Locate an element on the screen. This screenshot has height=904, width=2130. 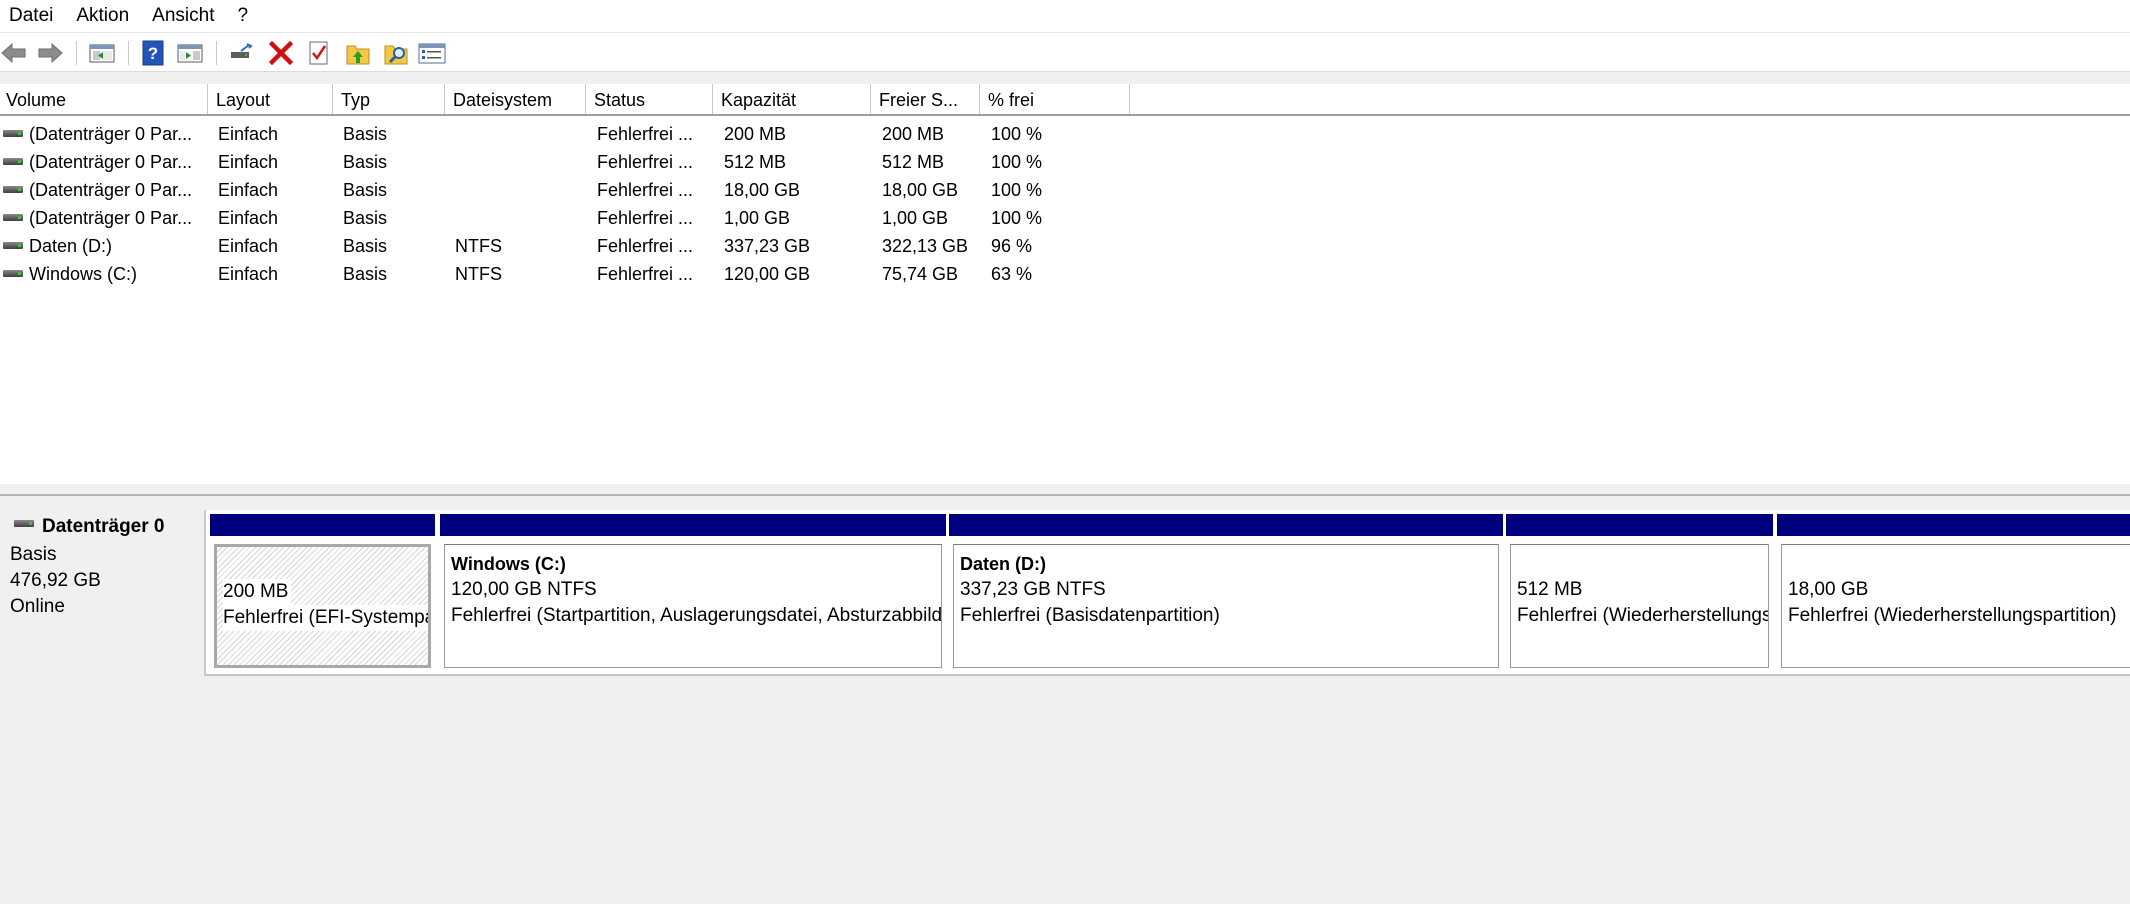
delete-icon is located at coordinates (281, 53).